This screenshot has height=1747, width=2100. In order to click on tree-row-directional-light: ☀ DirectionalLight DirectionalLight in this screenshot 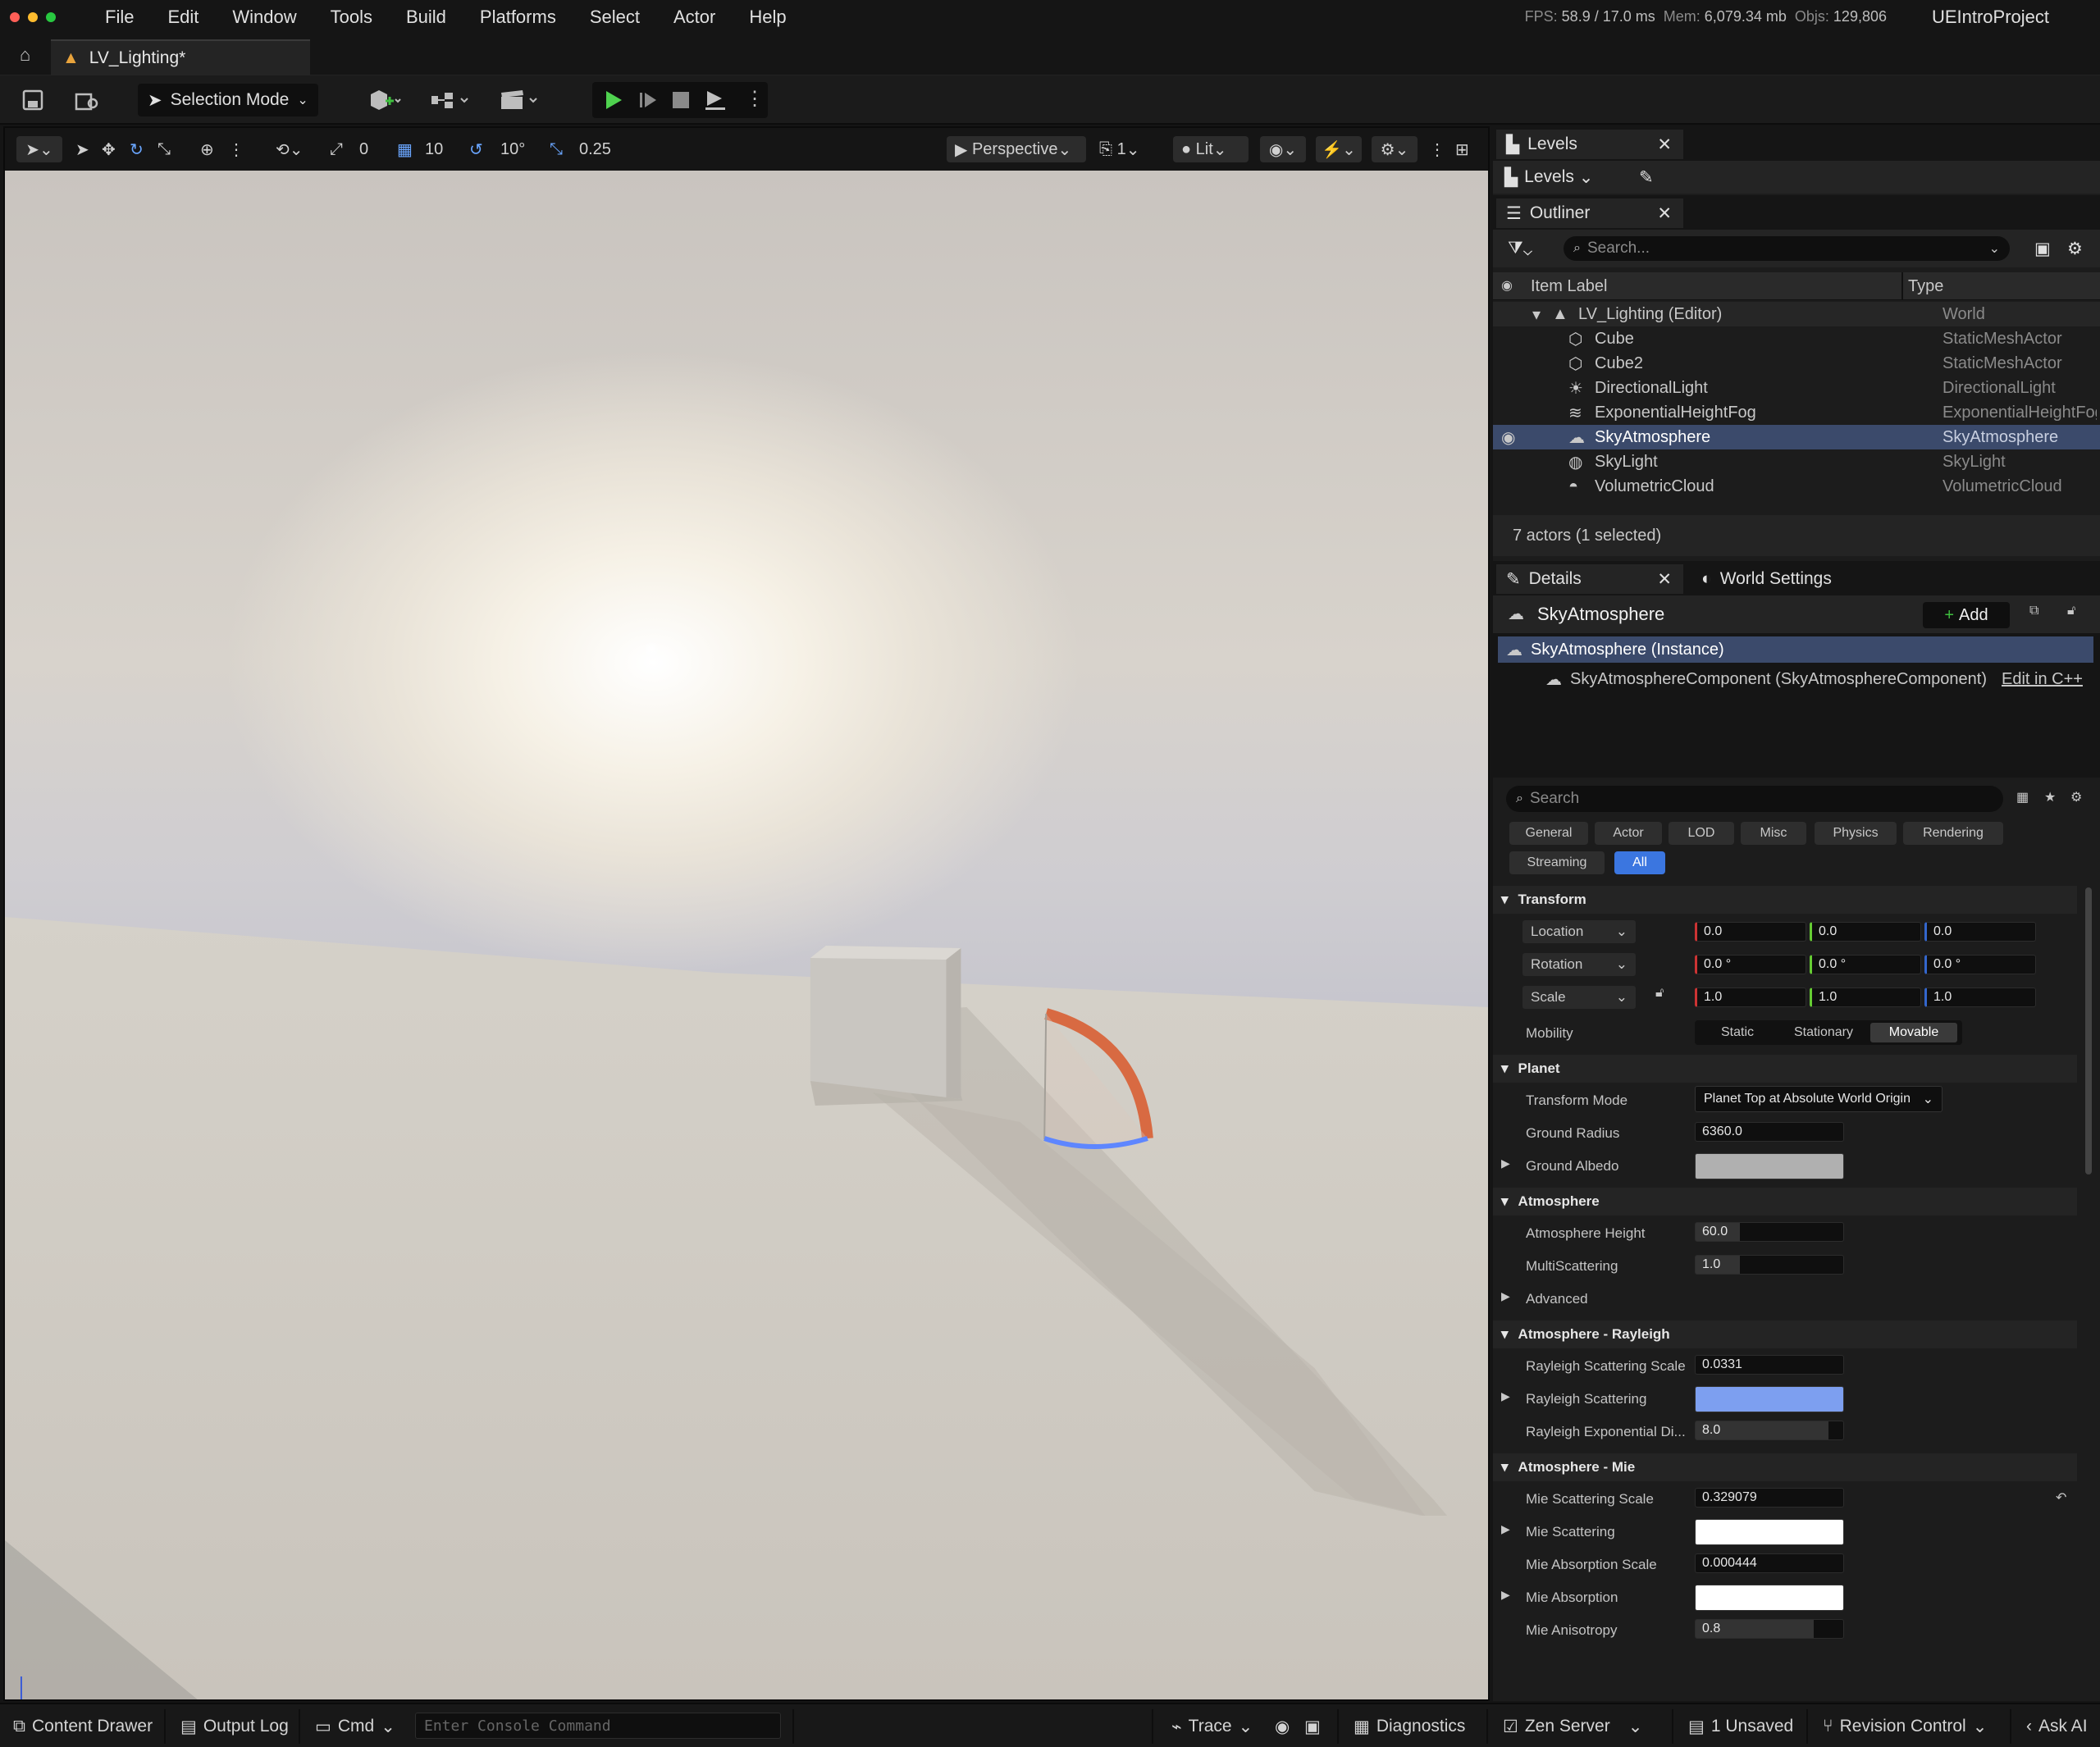, I will do `click(1797, 388)`.